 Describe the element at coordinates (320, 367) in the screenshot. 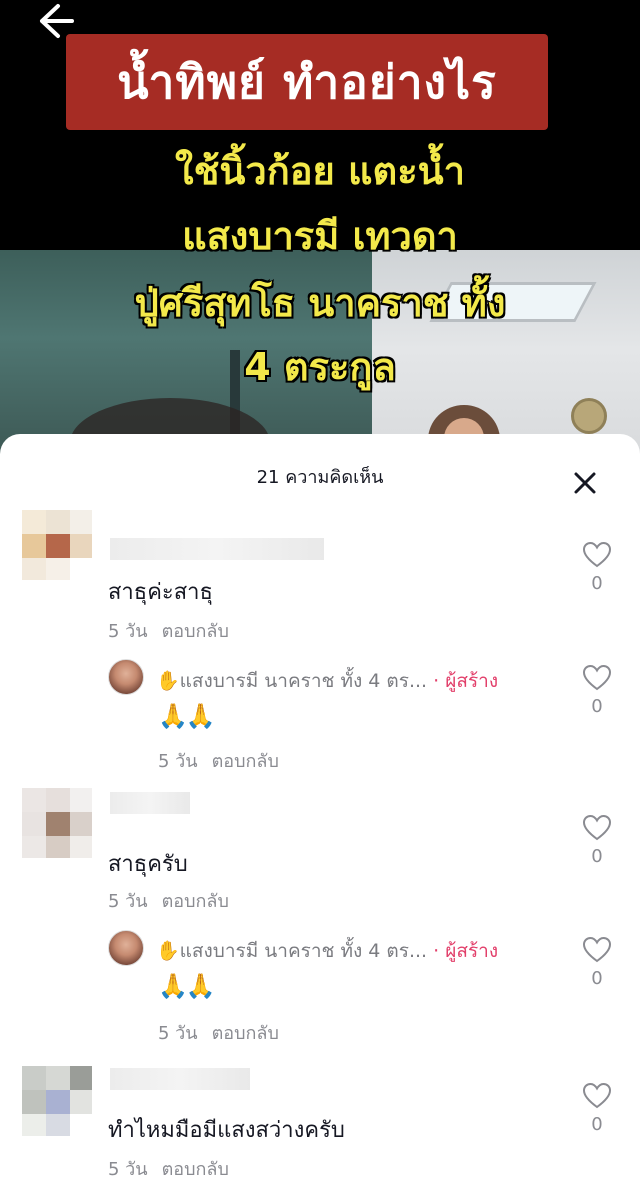

I see `video-caption-line-4: 4 ตระกูล` at that location.